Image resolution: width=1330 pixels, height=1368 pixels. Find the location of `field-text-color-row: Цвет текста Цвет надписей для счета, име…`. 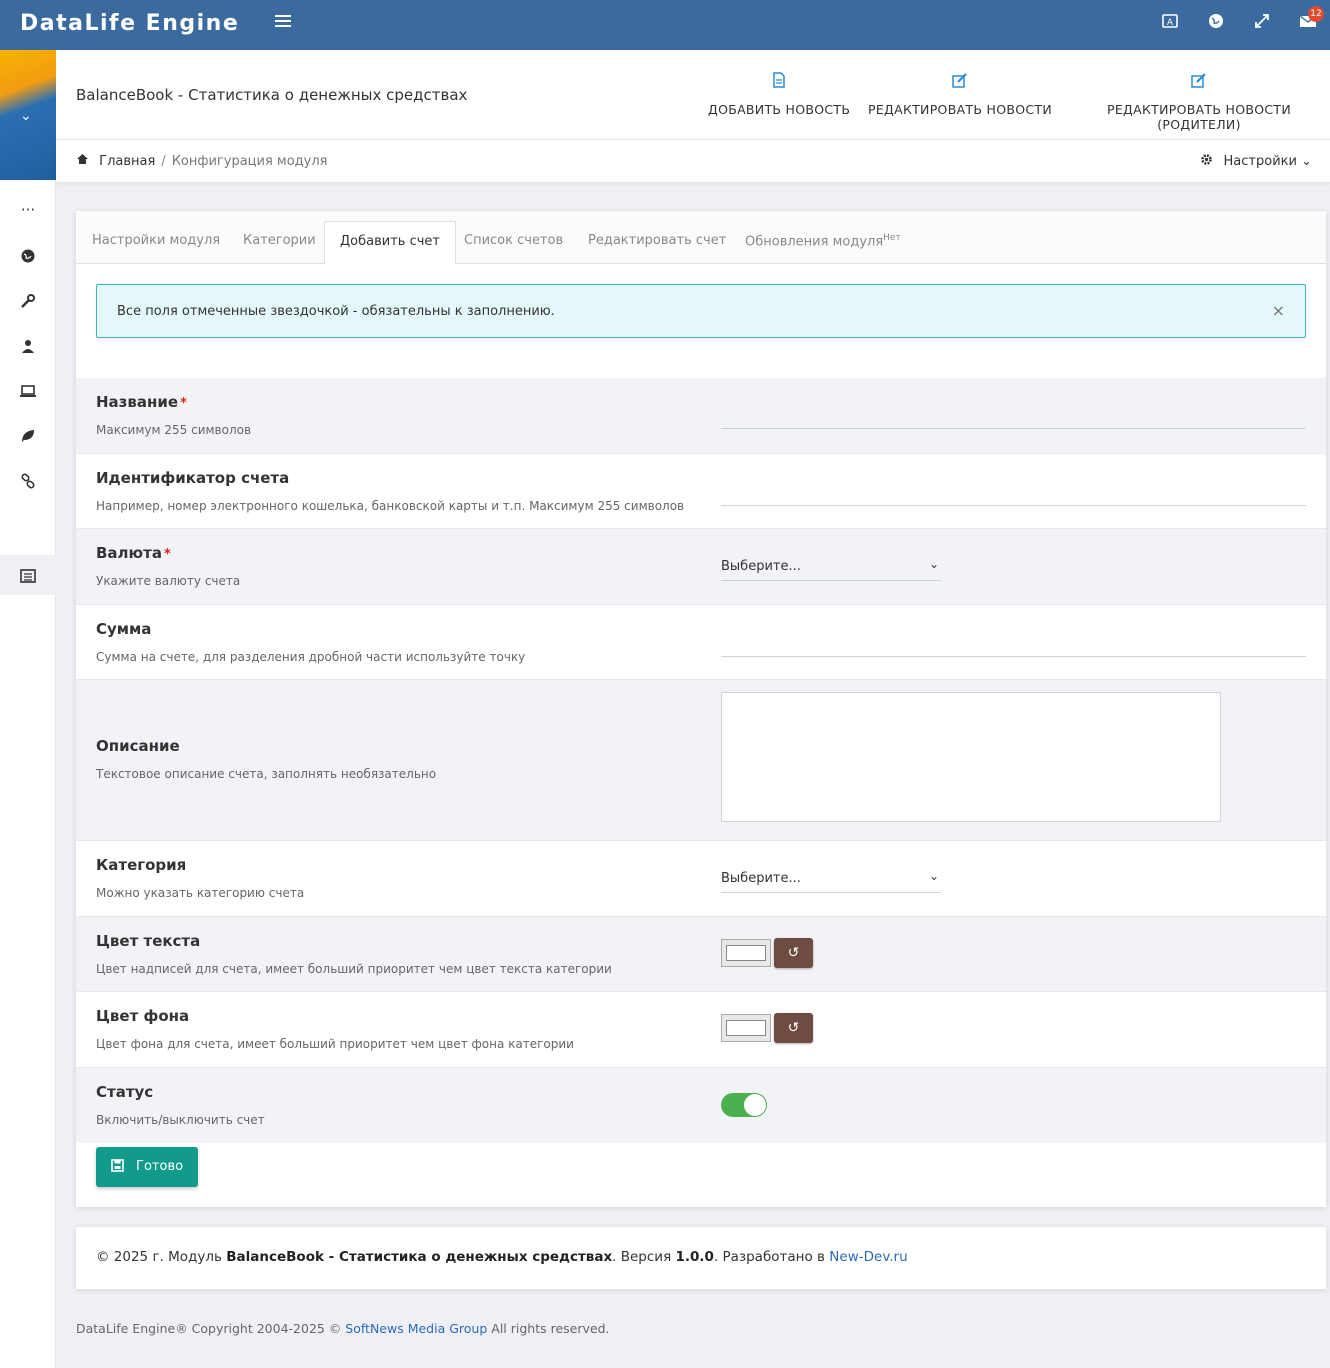

field-text-color-row: Цвет текста Цвет надписей для счета, име… is located at coordinates (701, 954).